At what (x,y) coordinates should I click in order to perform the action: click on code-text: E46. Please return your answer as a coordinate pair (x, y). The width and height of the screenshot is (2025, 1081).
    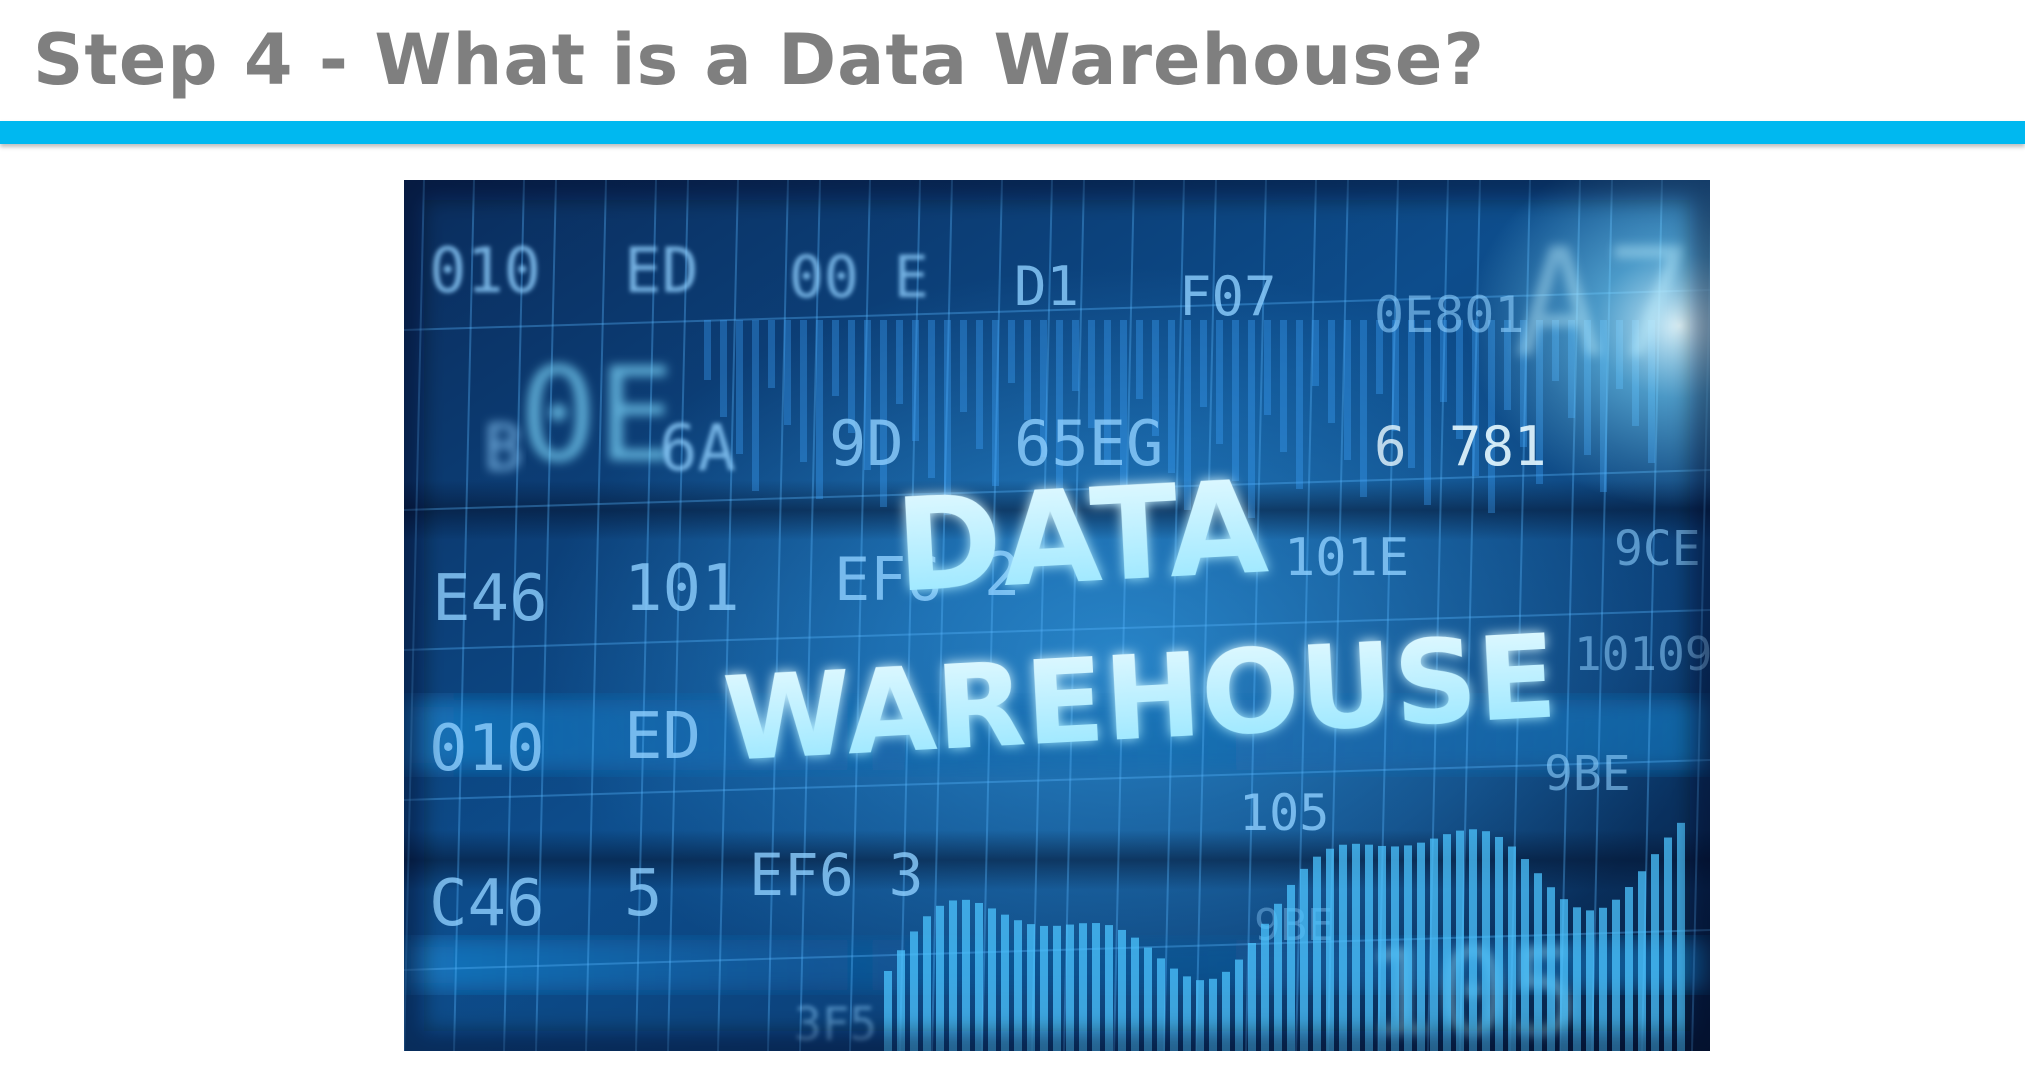
    Looking at the image, I should click on (490, 599).